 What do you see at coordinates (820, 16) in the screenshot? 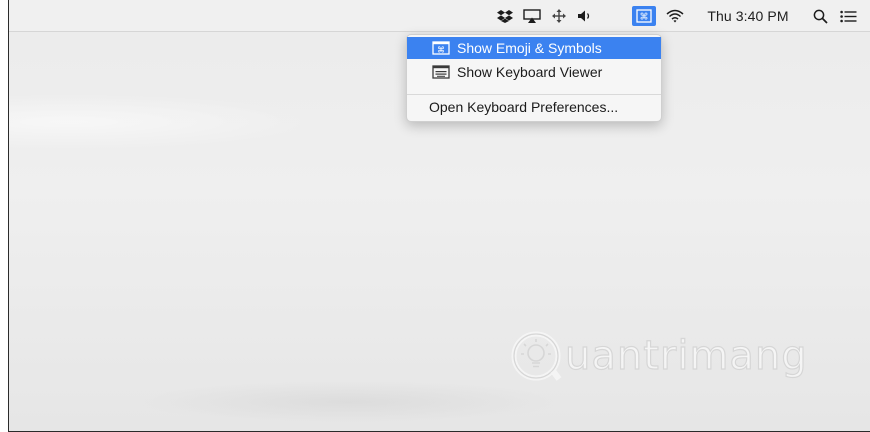
I see `spotlight-icon` at bounding box center [820, 16].